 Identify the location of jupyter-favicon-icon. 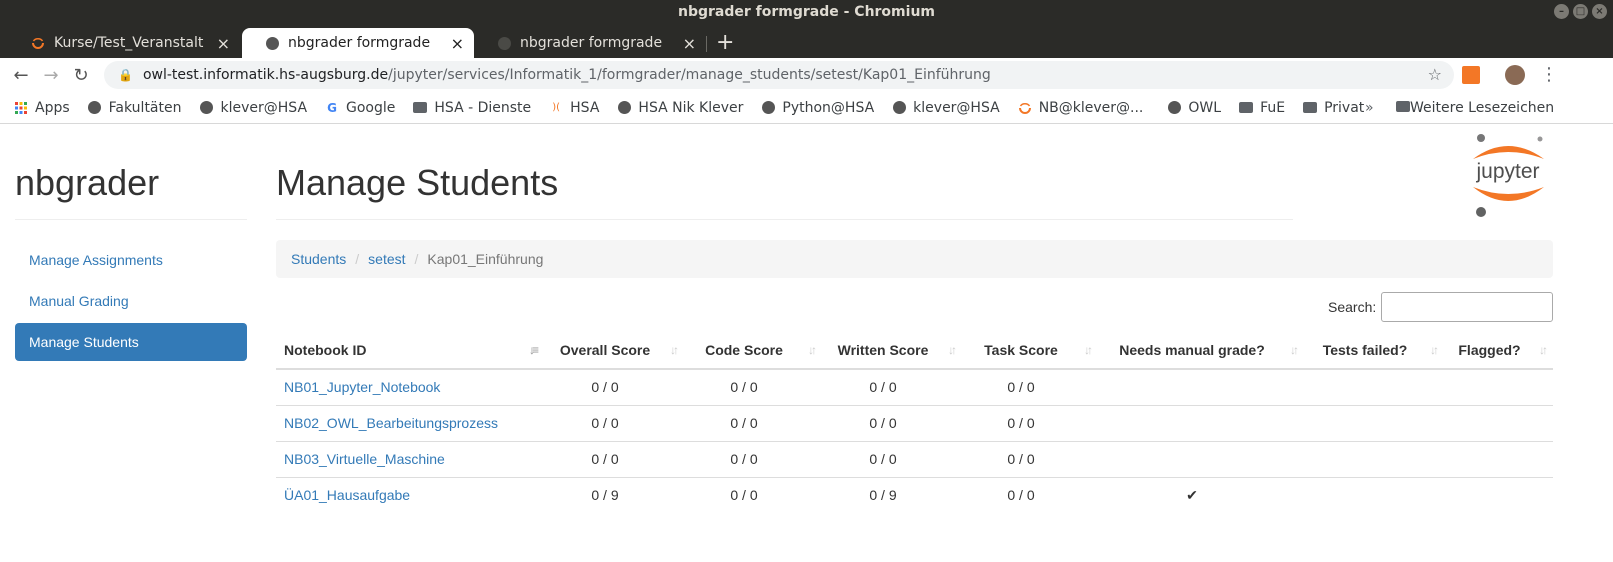
(38, 43).